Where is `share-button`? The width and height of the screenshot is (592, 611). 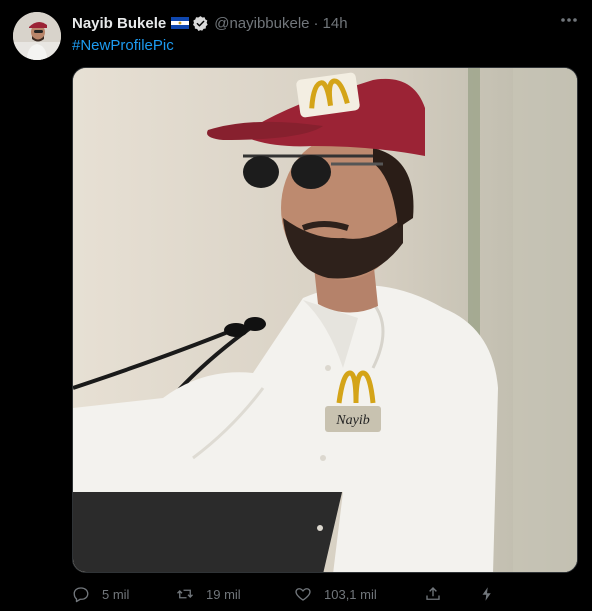
share-button is located at coordinates (439, 594).